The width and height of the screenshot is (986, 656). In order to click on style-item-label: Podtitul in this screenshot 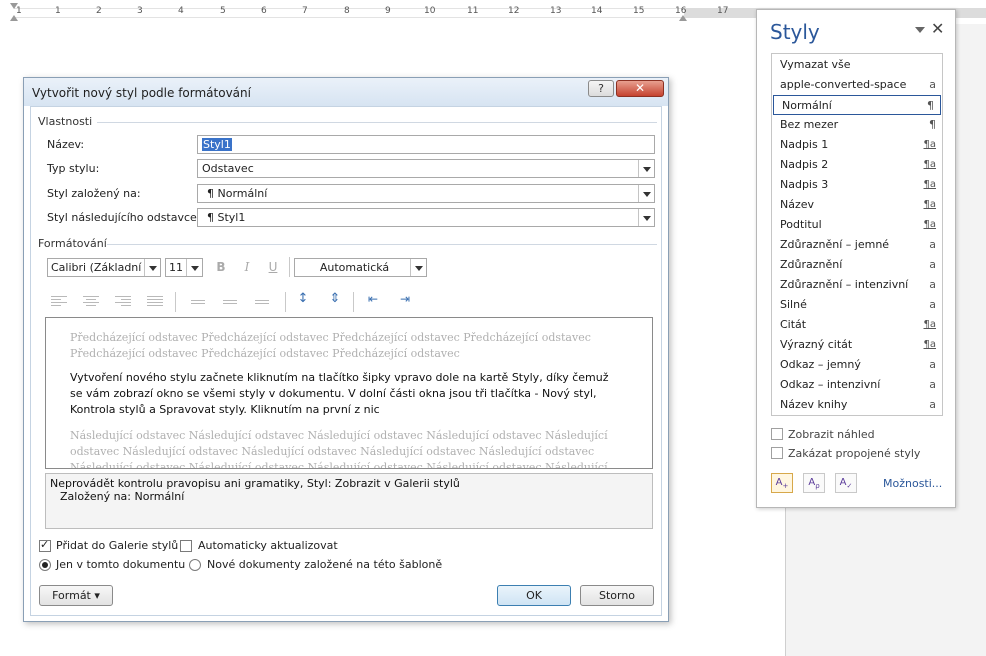, I will do `click(801, 224)`.